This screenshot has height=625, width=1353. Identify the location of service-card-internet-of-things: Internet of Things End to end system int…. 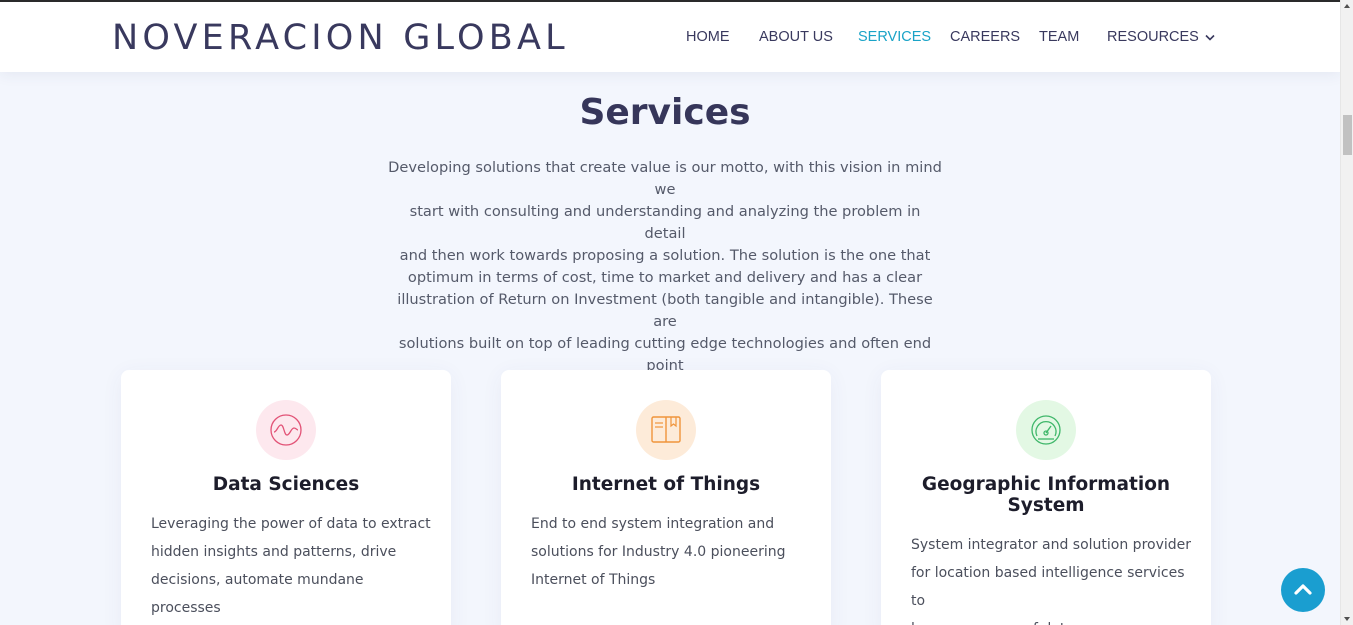
(666, 497).